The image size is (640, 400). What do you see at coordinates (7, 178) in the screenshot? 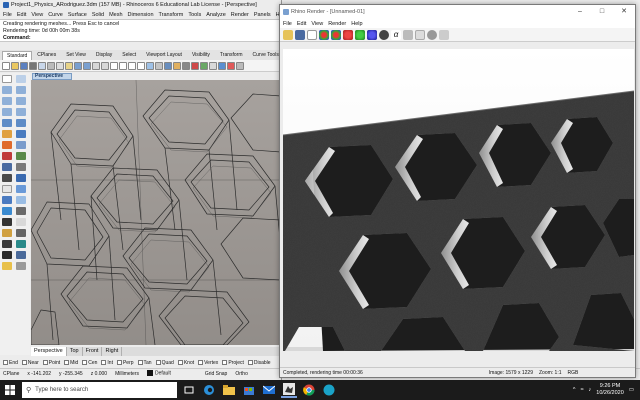
I see `split-icon` at bounding box center [7, 178].